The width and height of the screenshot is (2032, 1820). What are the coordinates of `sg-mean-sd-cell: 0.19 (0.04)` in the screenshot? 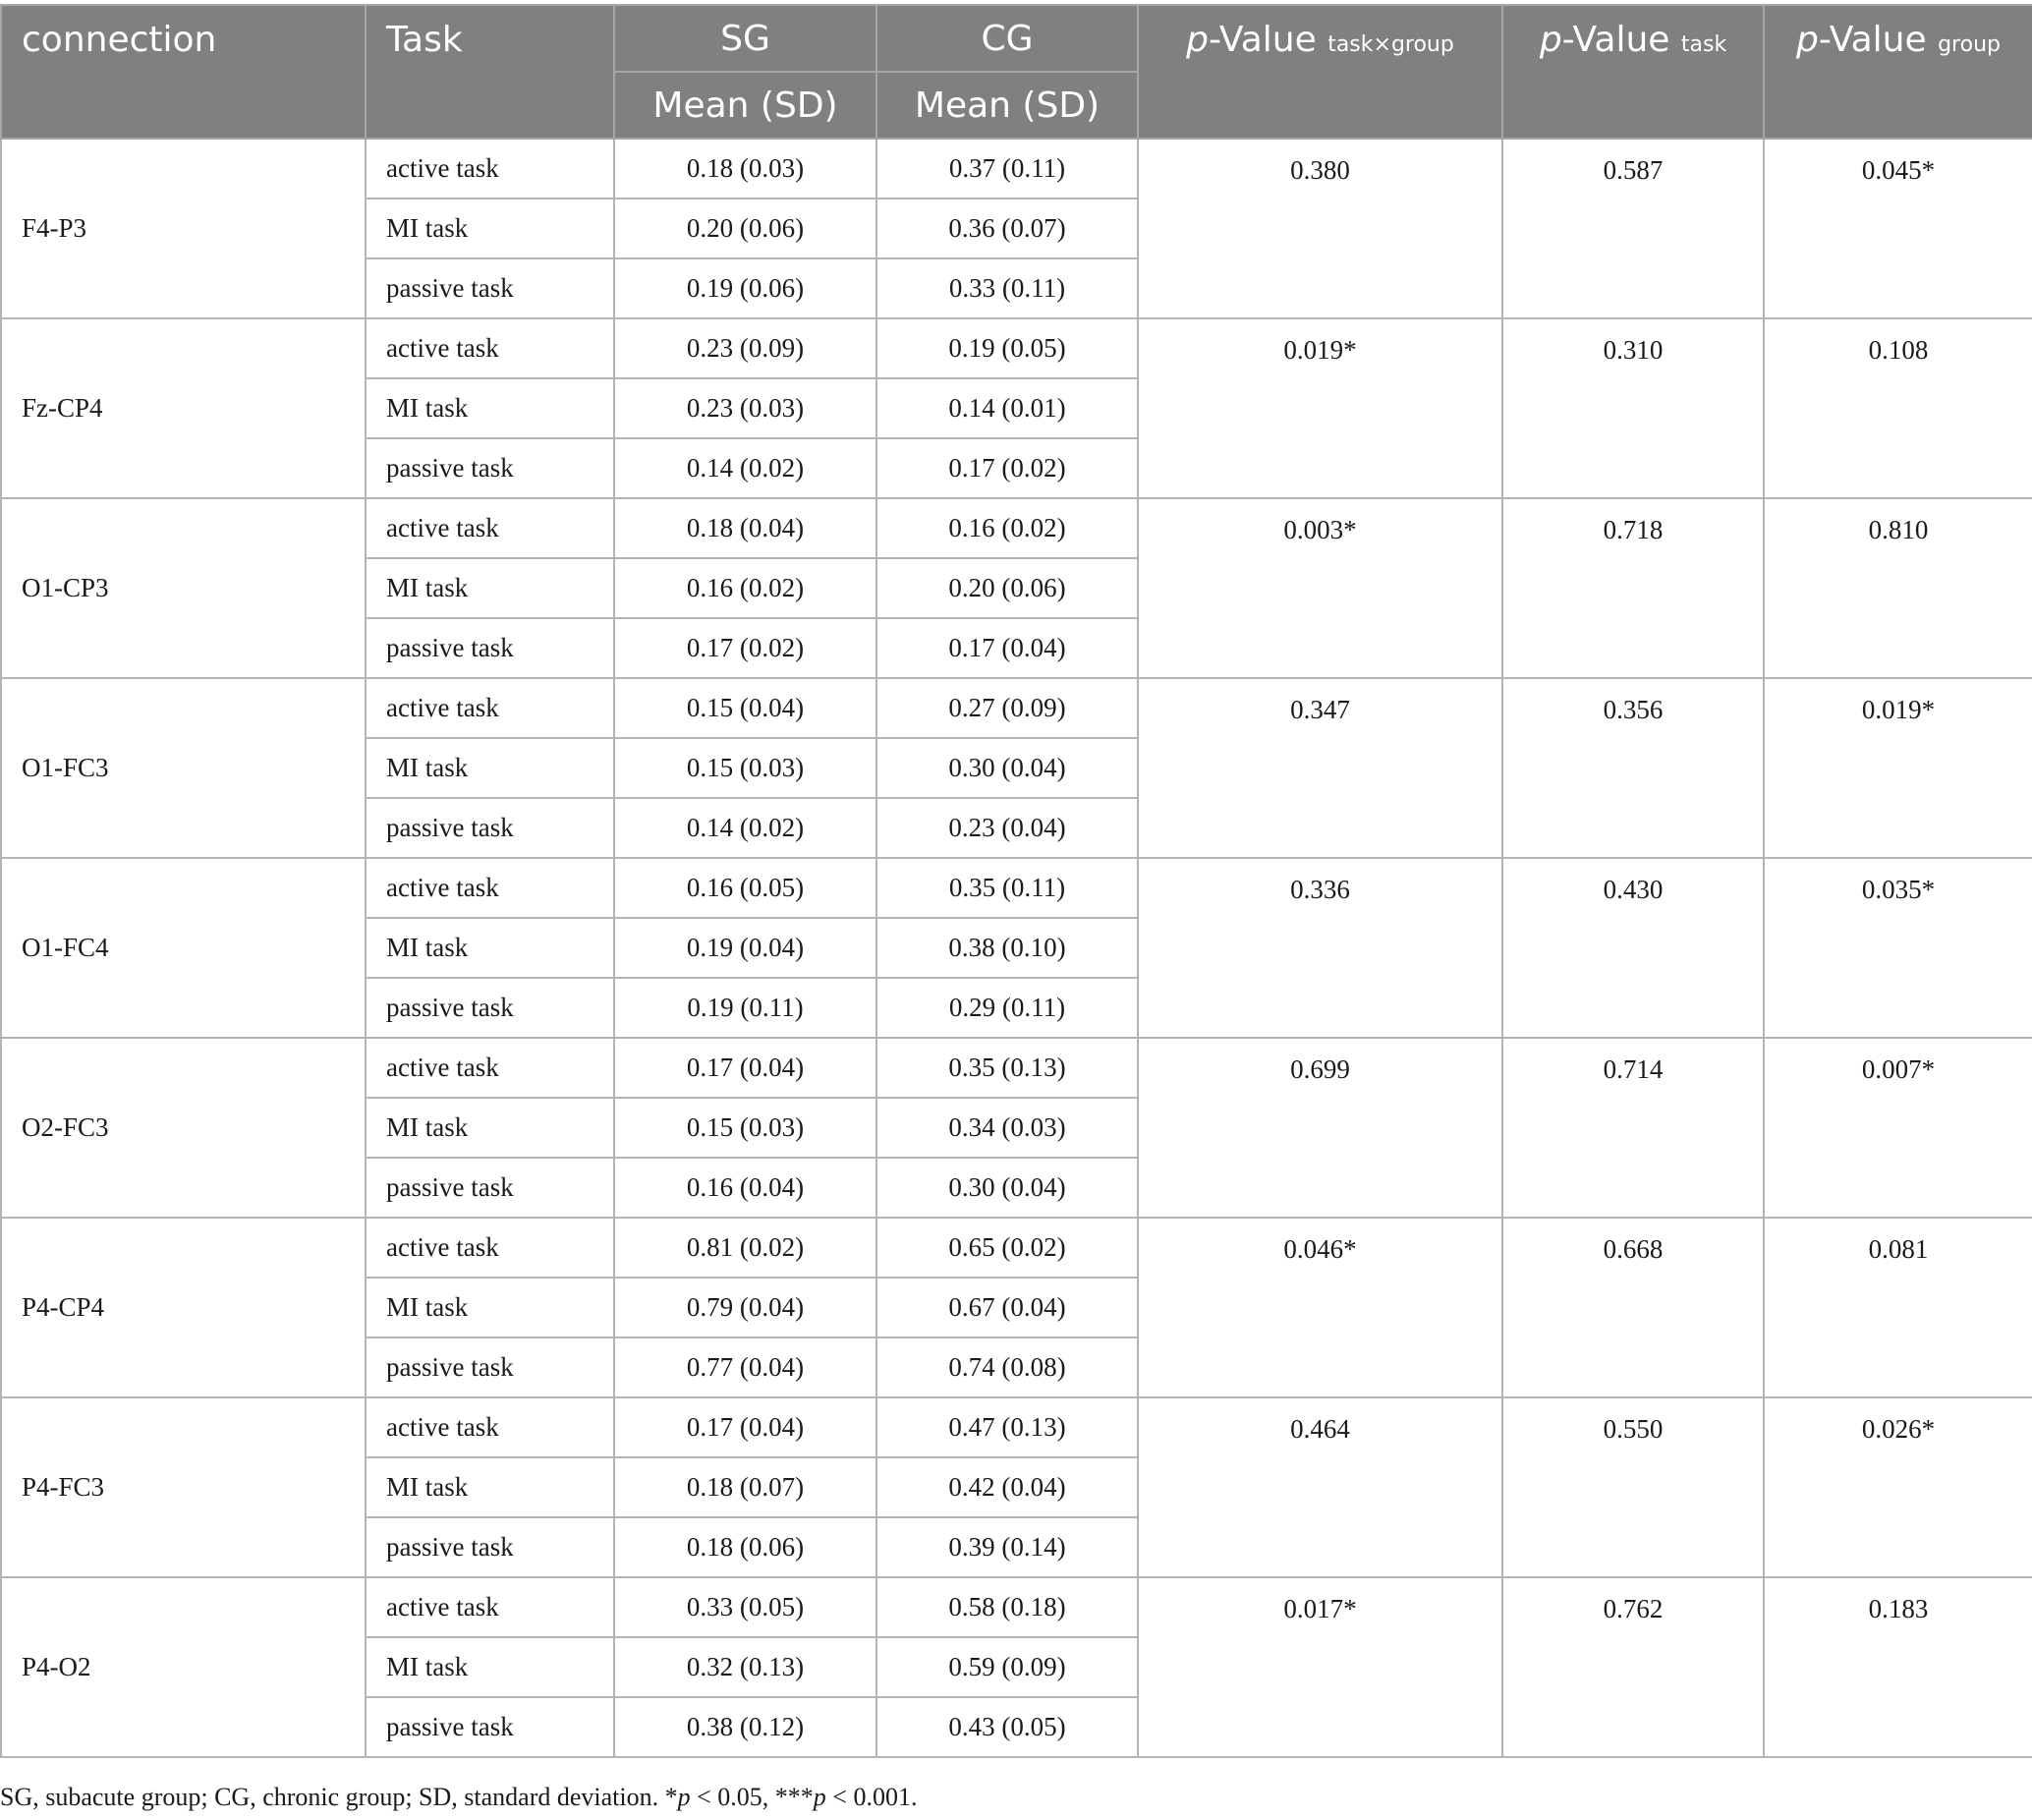 It's located at (745, 948).